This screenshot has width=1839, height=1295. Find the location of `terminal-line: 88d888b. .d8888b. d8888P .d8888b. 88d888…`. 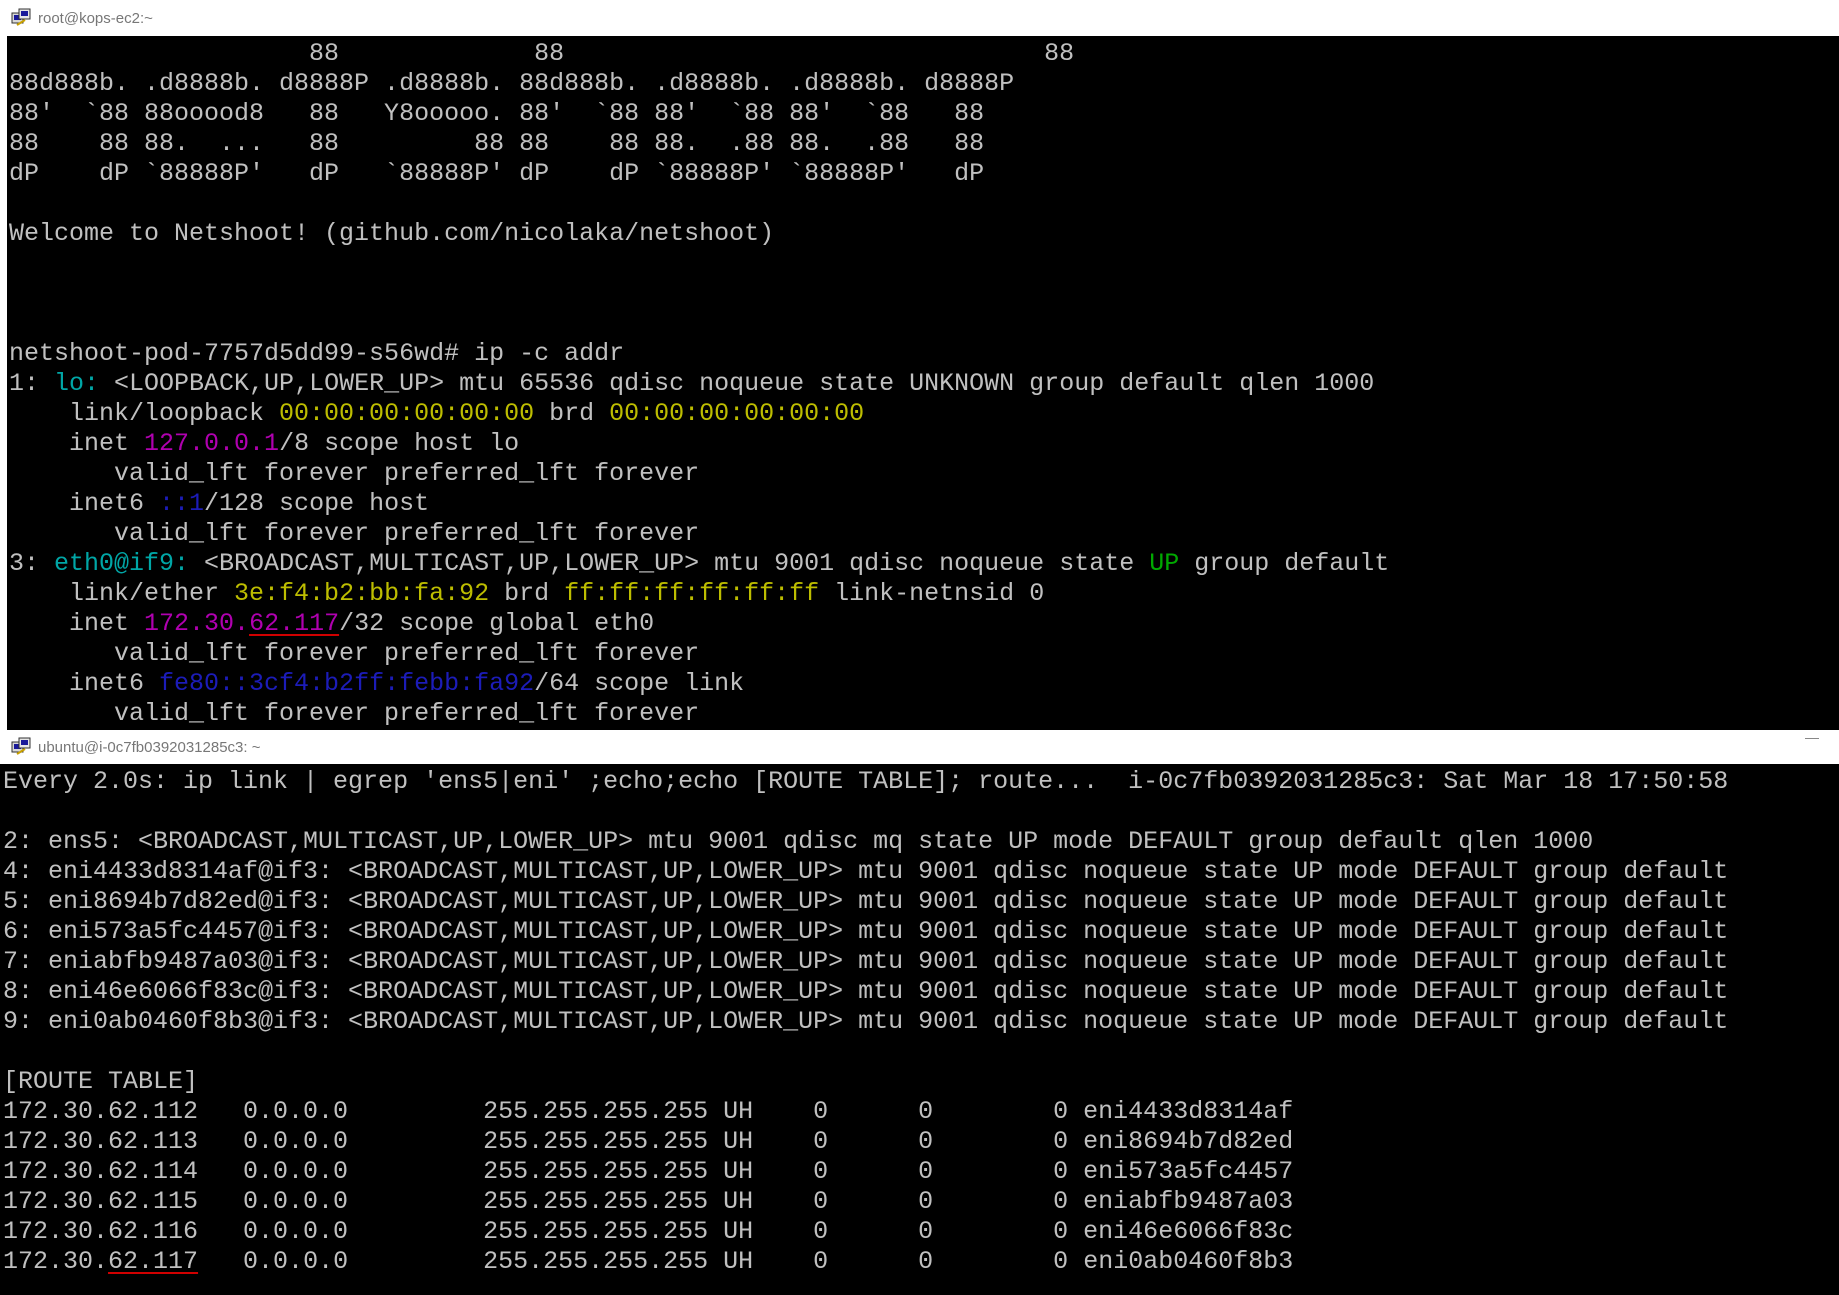

terminal-line: 88d888b. .d8888b. d8888P .d8888b. 88d888… is located at coordinates (924, 84).